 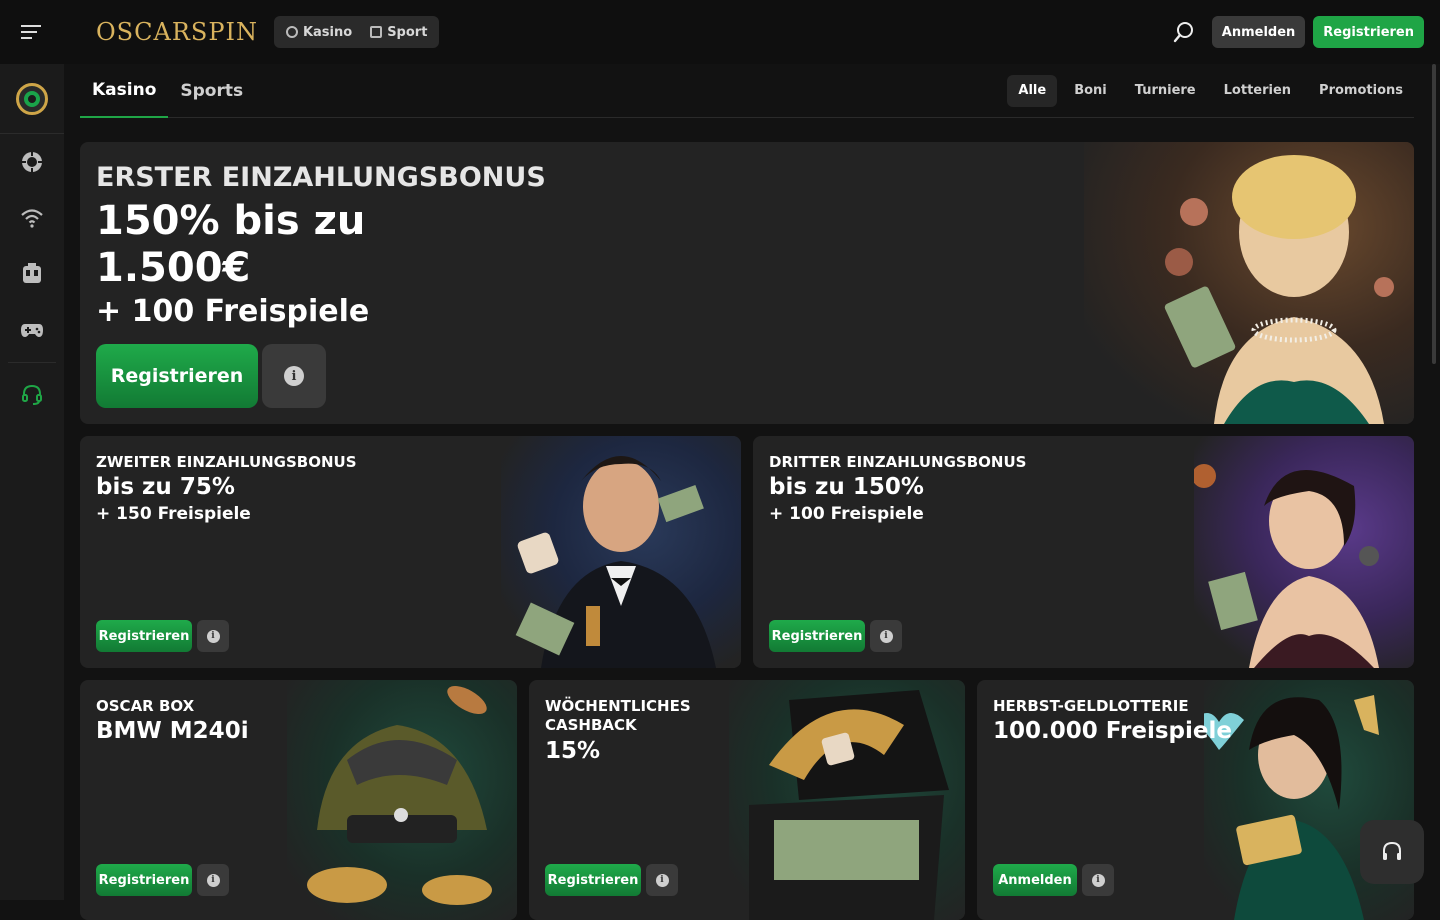 I want to click on filter-boni: Boni, so click(x=1090, y=91).